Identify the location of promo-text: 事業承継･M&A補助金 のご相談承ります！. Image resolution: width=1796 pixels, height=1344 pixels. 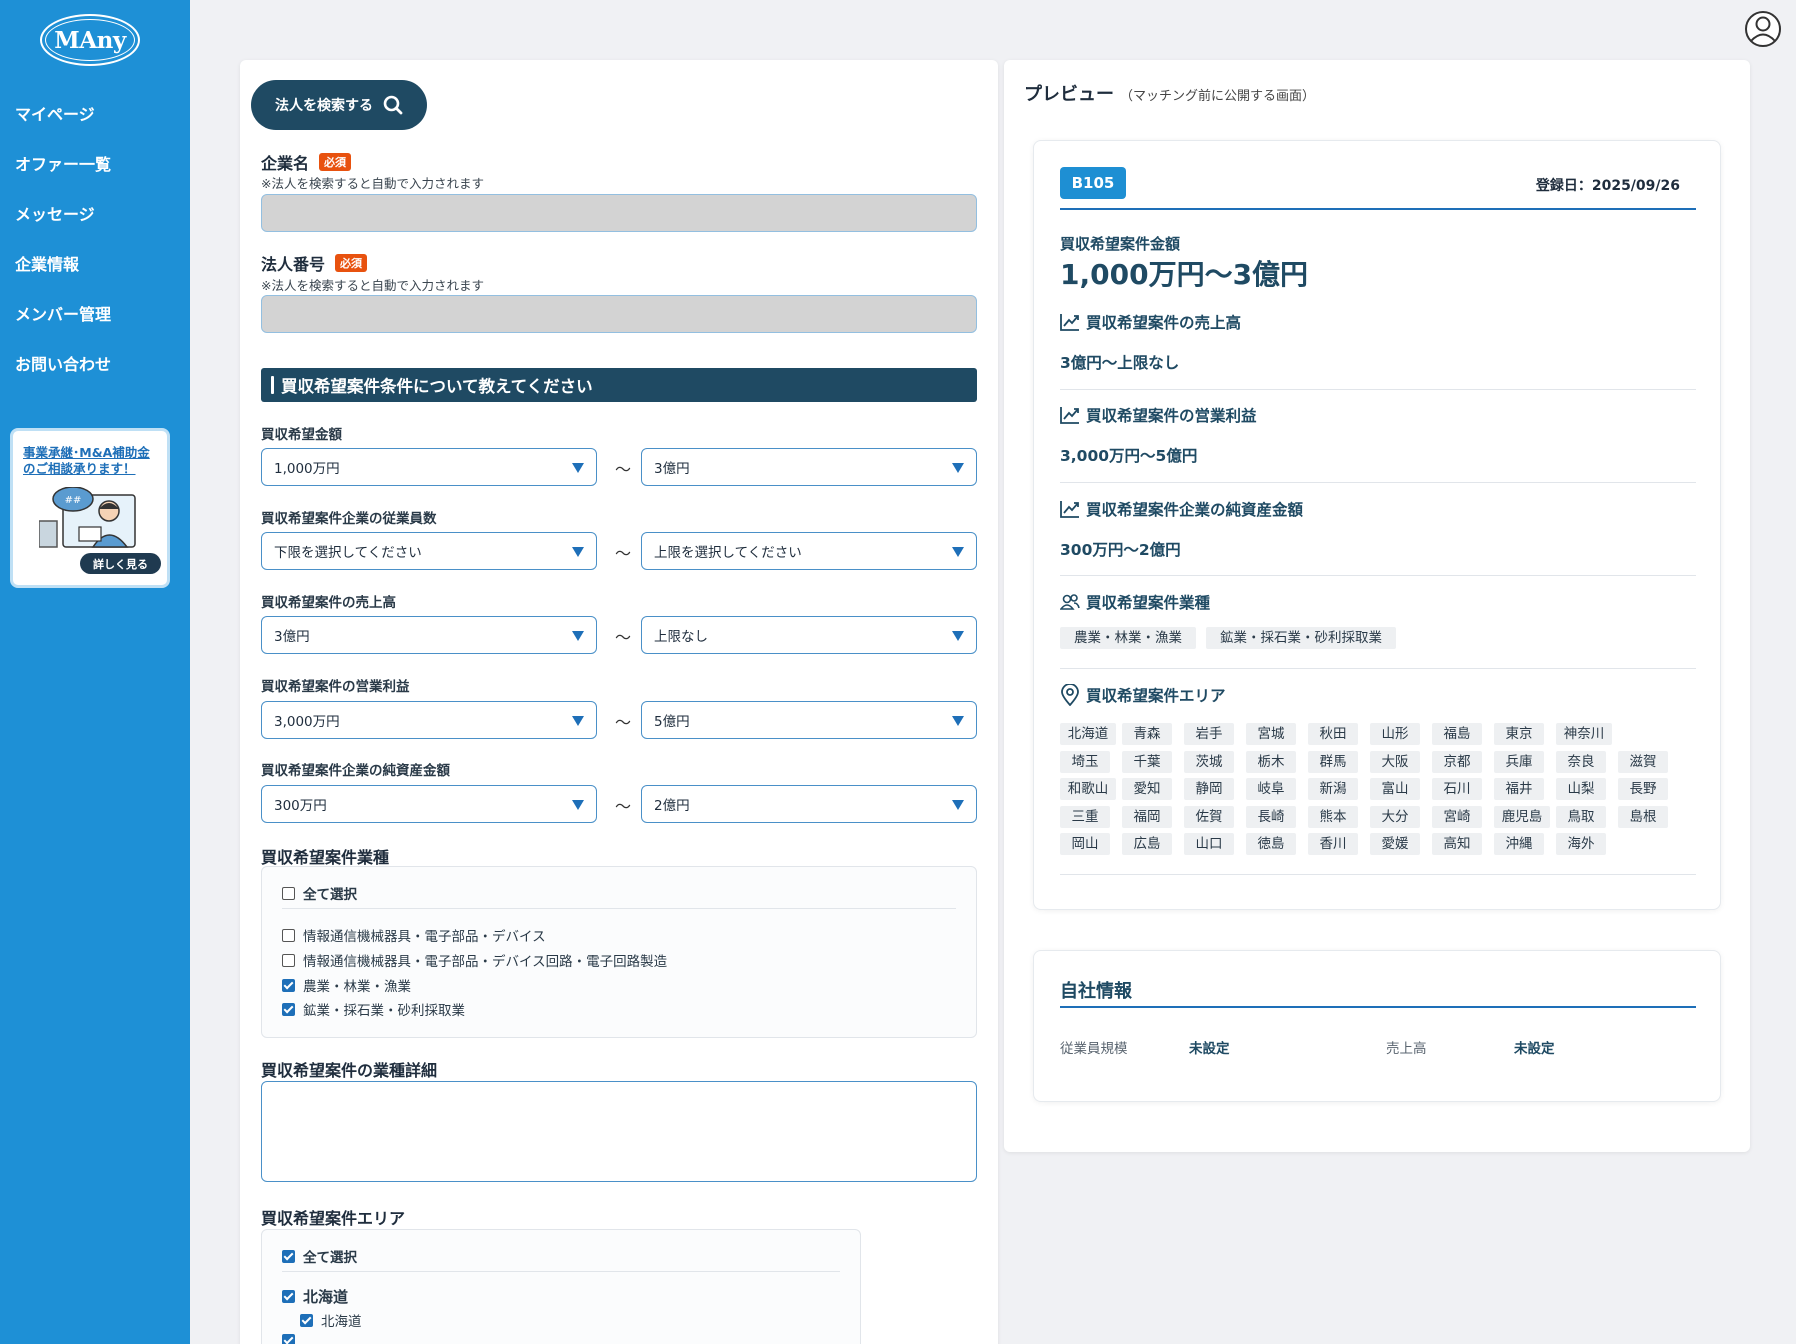
(86, 460).